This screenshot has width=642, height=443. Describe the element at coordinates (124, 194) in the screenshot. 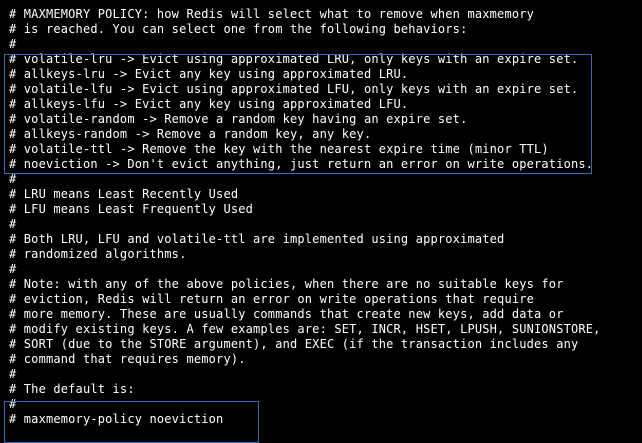

I see `config-comment-line: # LRU means Least Recently Used` at that location.